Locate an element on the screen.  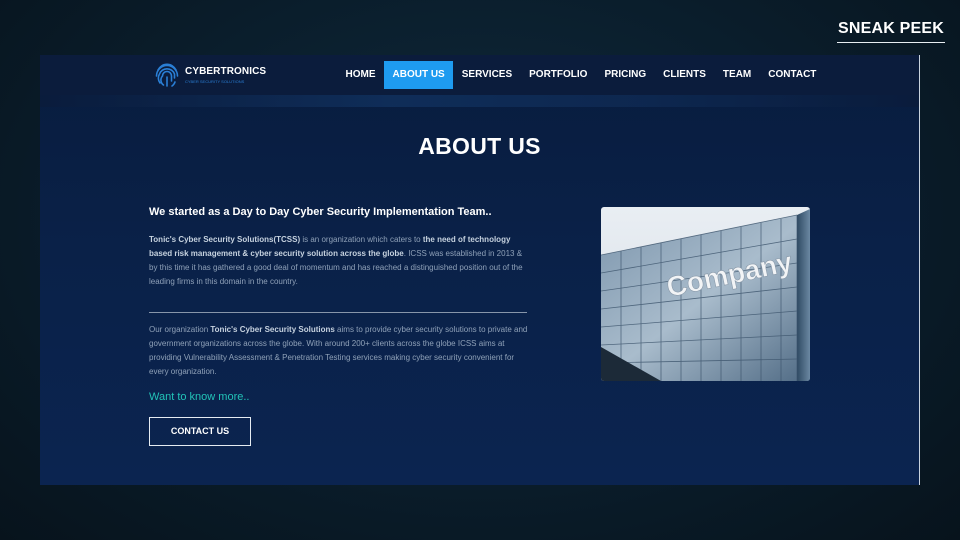
section-divider is located at coordinates (338, 312).